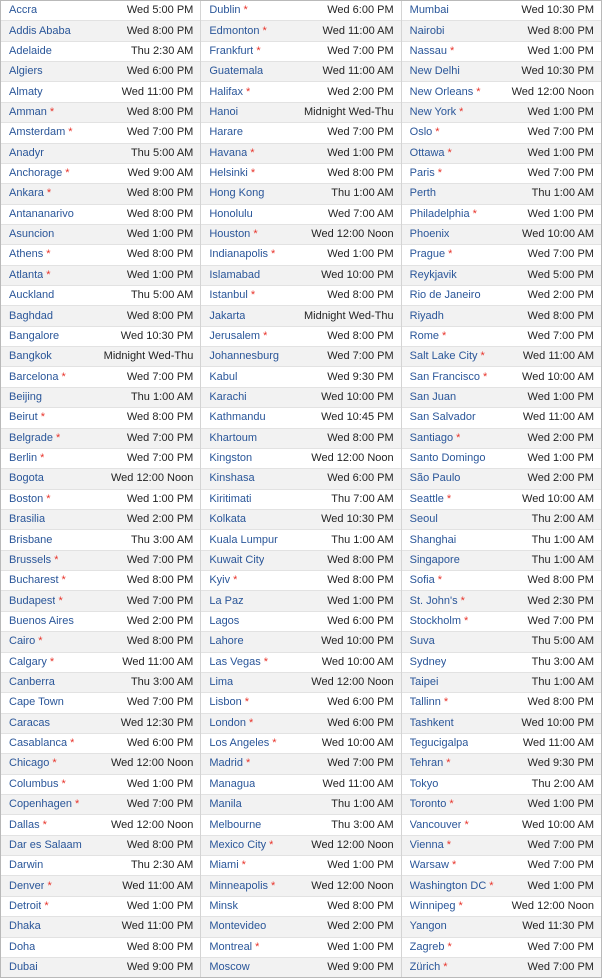 The width and height of the screenshot is (602, 978). Describe the element at coordinates (32, 601) in the screenshot. I see `city-link: Budapest` at that location.